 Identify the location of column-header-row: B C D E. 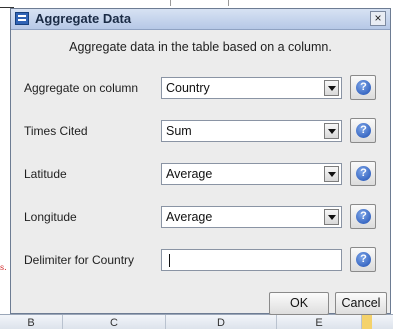
(196, 321).